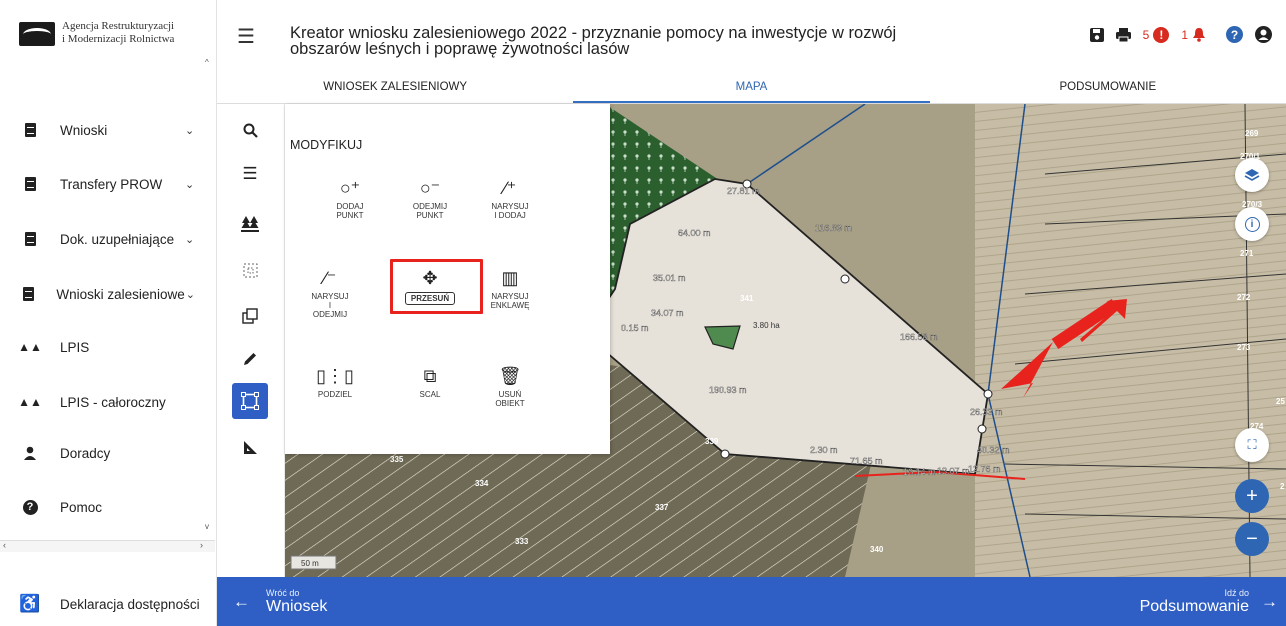 This screenshot has width=1286, height=626. Describe the element at coordinates (1193, 34) in the screenshot. I see `notifications-indicator: 1` at that location.